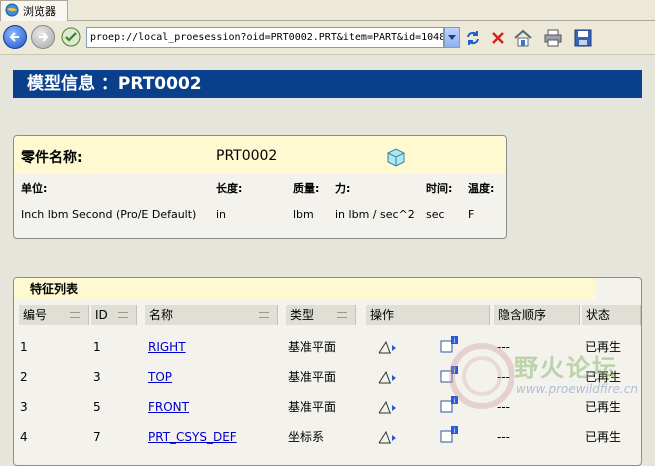 Image resolution: width=655 pixels, height=466 pixels. I want to click on page-title: 模型信息 ：PRT0002, so click(327, 84).